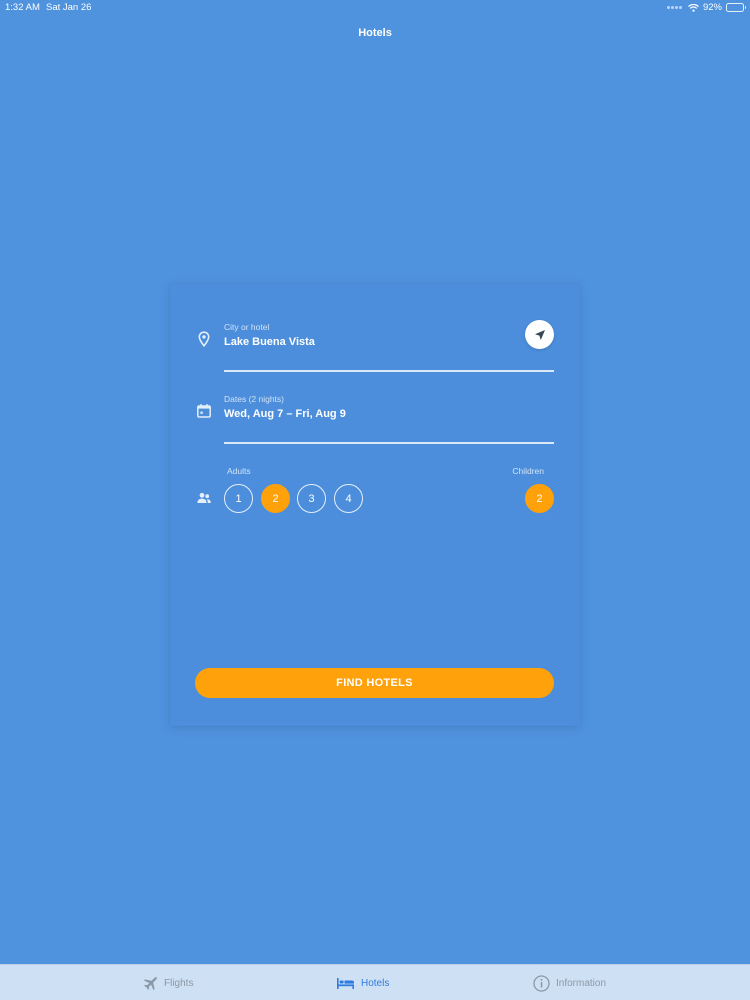 The image size is (750, 1000). I want to click on tab-information: Information, so click(569, 982).